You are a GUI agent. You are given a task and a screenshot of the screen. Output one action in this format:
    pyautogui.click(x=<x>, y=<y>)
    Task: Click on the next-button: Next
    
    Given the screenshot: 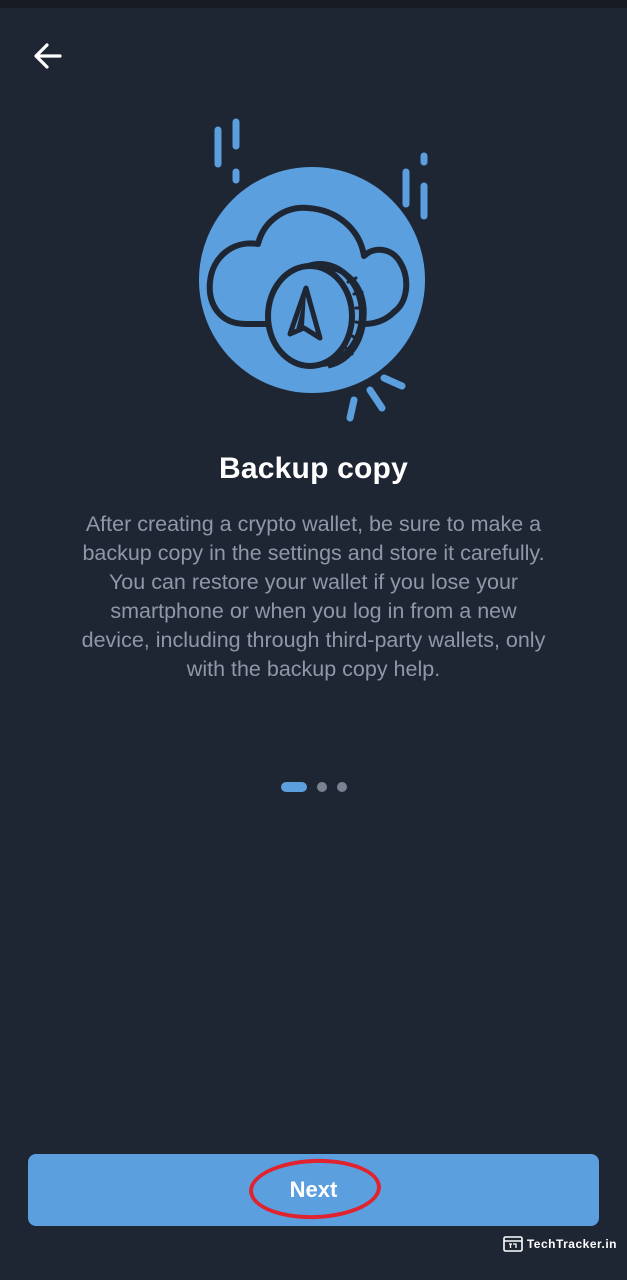 What is the action you would take?
    pyautogui.click(x=313, y=1190)
    